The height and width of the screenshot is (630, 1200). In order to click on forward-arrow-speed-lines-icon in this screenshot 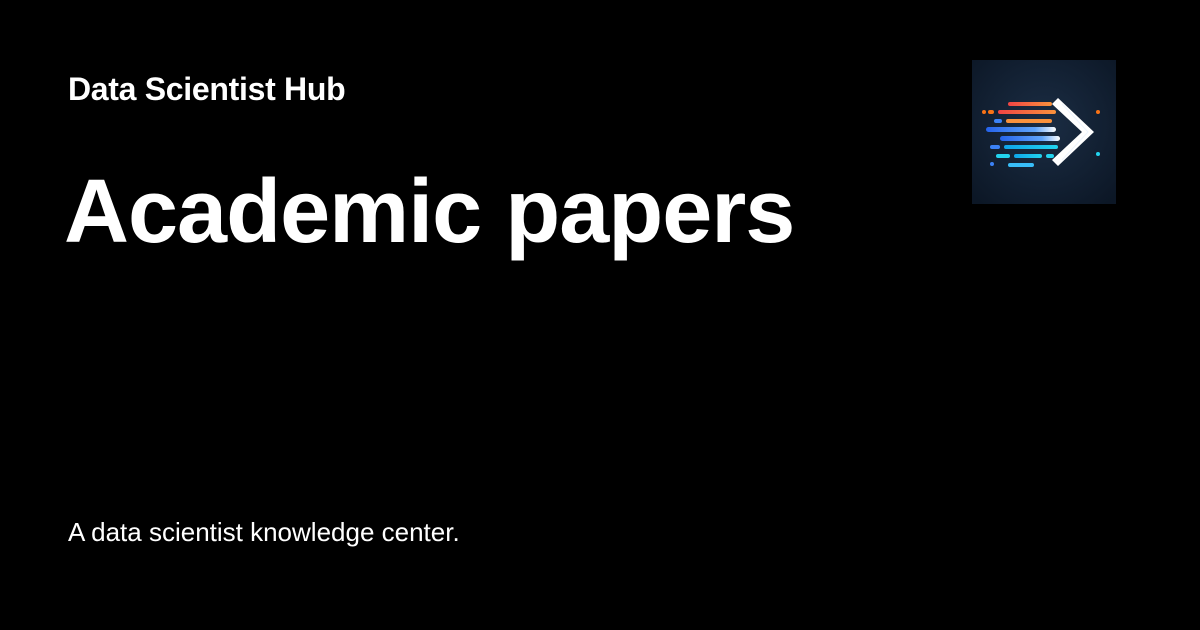, I will do `click(1044, 132)`.